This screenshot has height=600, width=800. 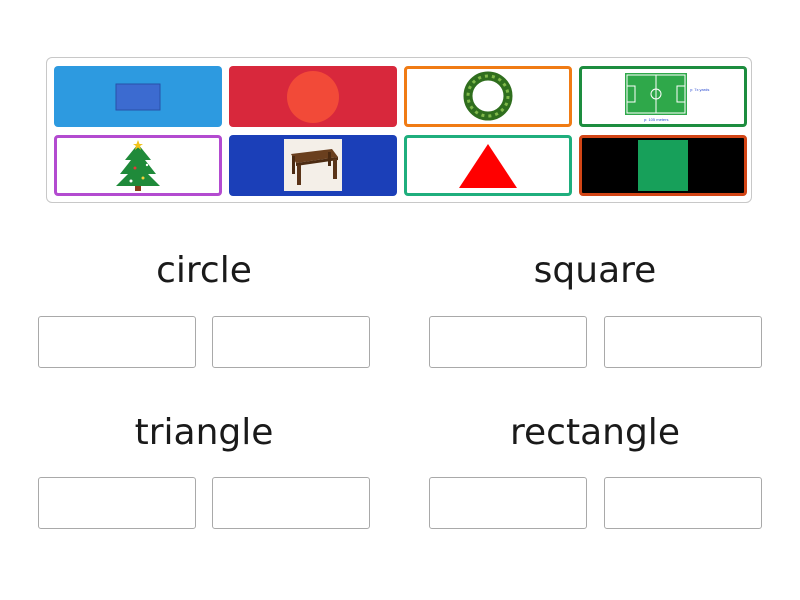 I want to click on green-square-card, so click(x=663, y=165).